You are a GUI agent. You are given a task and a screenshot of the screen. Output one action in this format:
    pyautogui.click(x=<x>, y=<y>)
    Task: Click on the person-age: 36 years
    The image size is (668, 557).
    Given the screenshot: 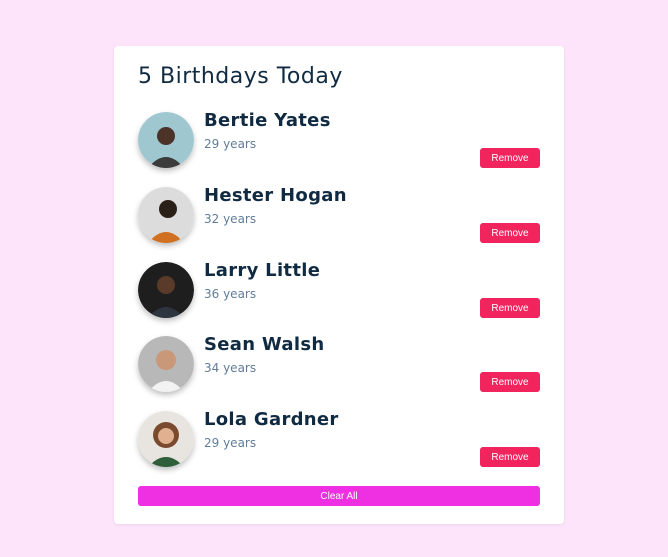 What is the action you would take?
    pyautogui.click(x=230, y=294)
    